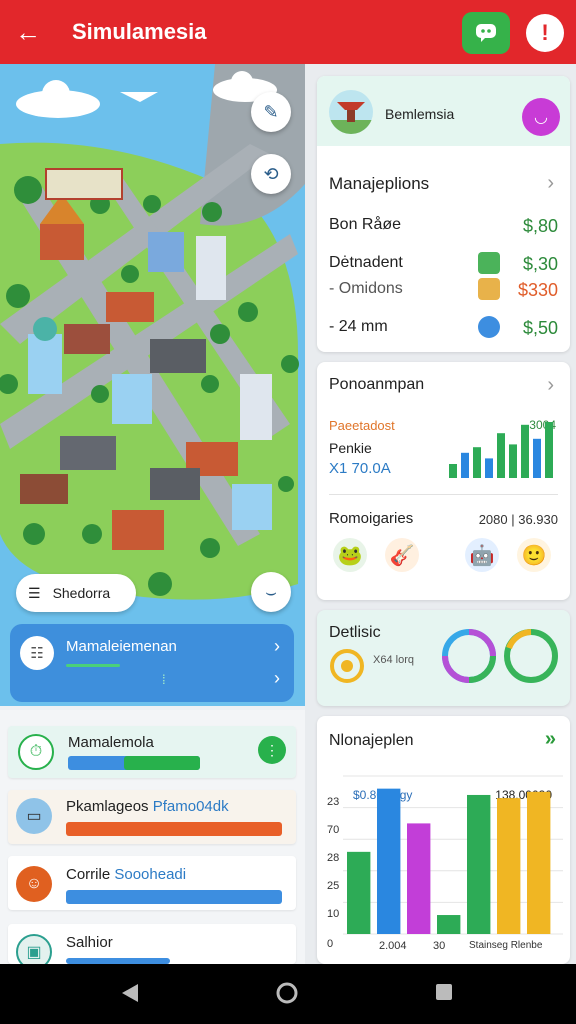  Describe the element at coordinates (360, 468) in the screenshot. I see `stat-value: X1 70.0A` at that location.